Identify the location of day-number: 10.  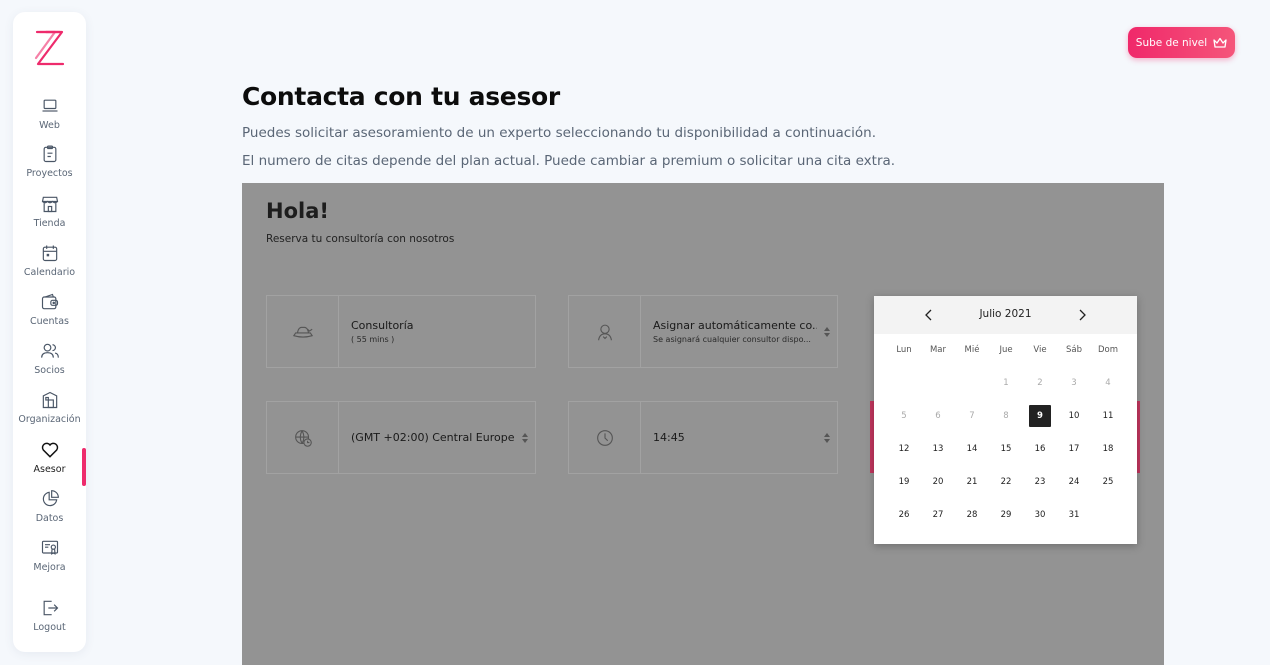
(1074, 415).